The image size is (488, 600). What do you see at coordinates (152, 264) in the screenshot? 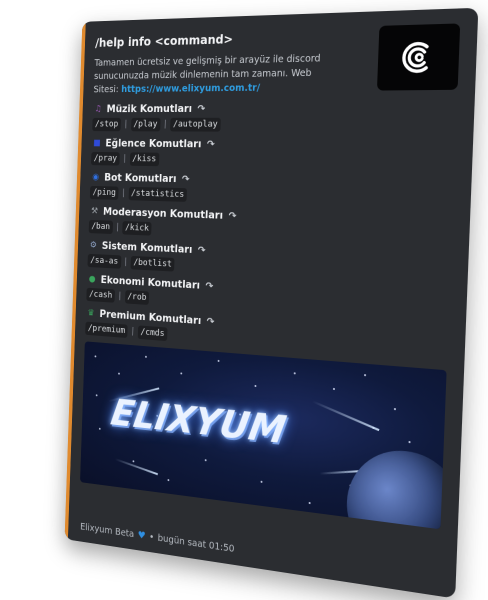
I see `command-code: /botlist` at bounding box center [152, 264].